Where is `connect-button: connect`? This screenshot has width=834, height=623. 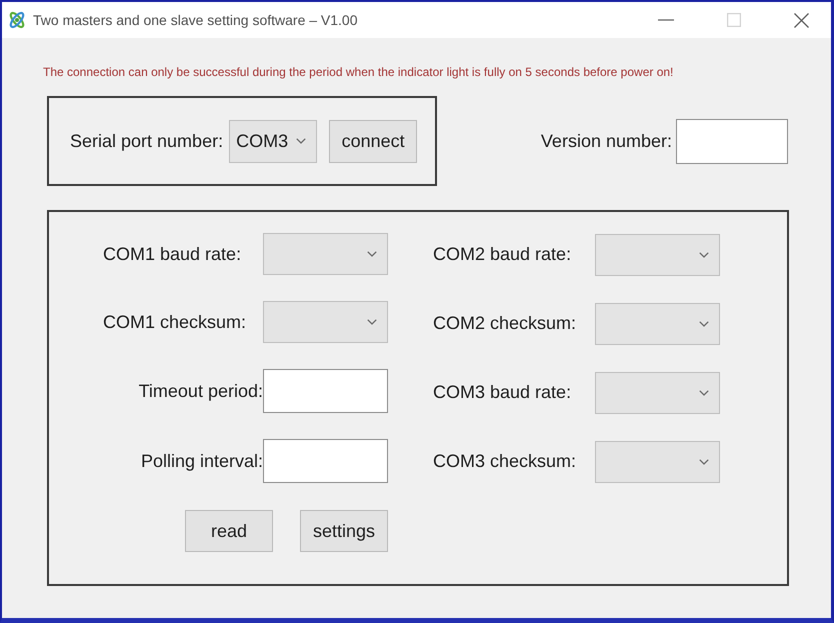
connect-button: connect is located at coordinates (373, 141).